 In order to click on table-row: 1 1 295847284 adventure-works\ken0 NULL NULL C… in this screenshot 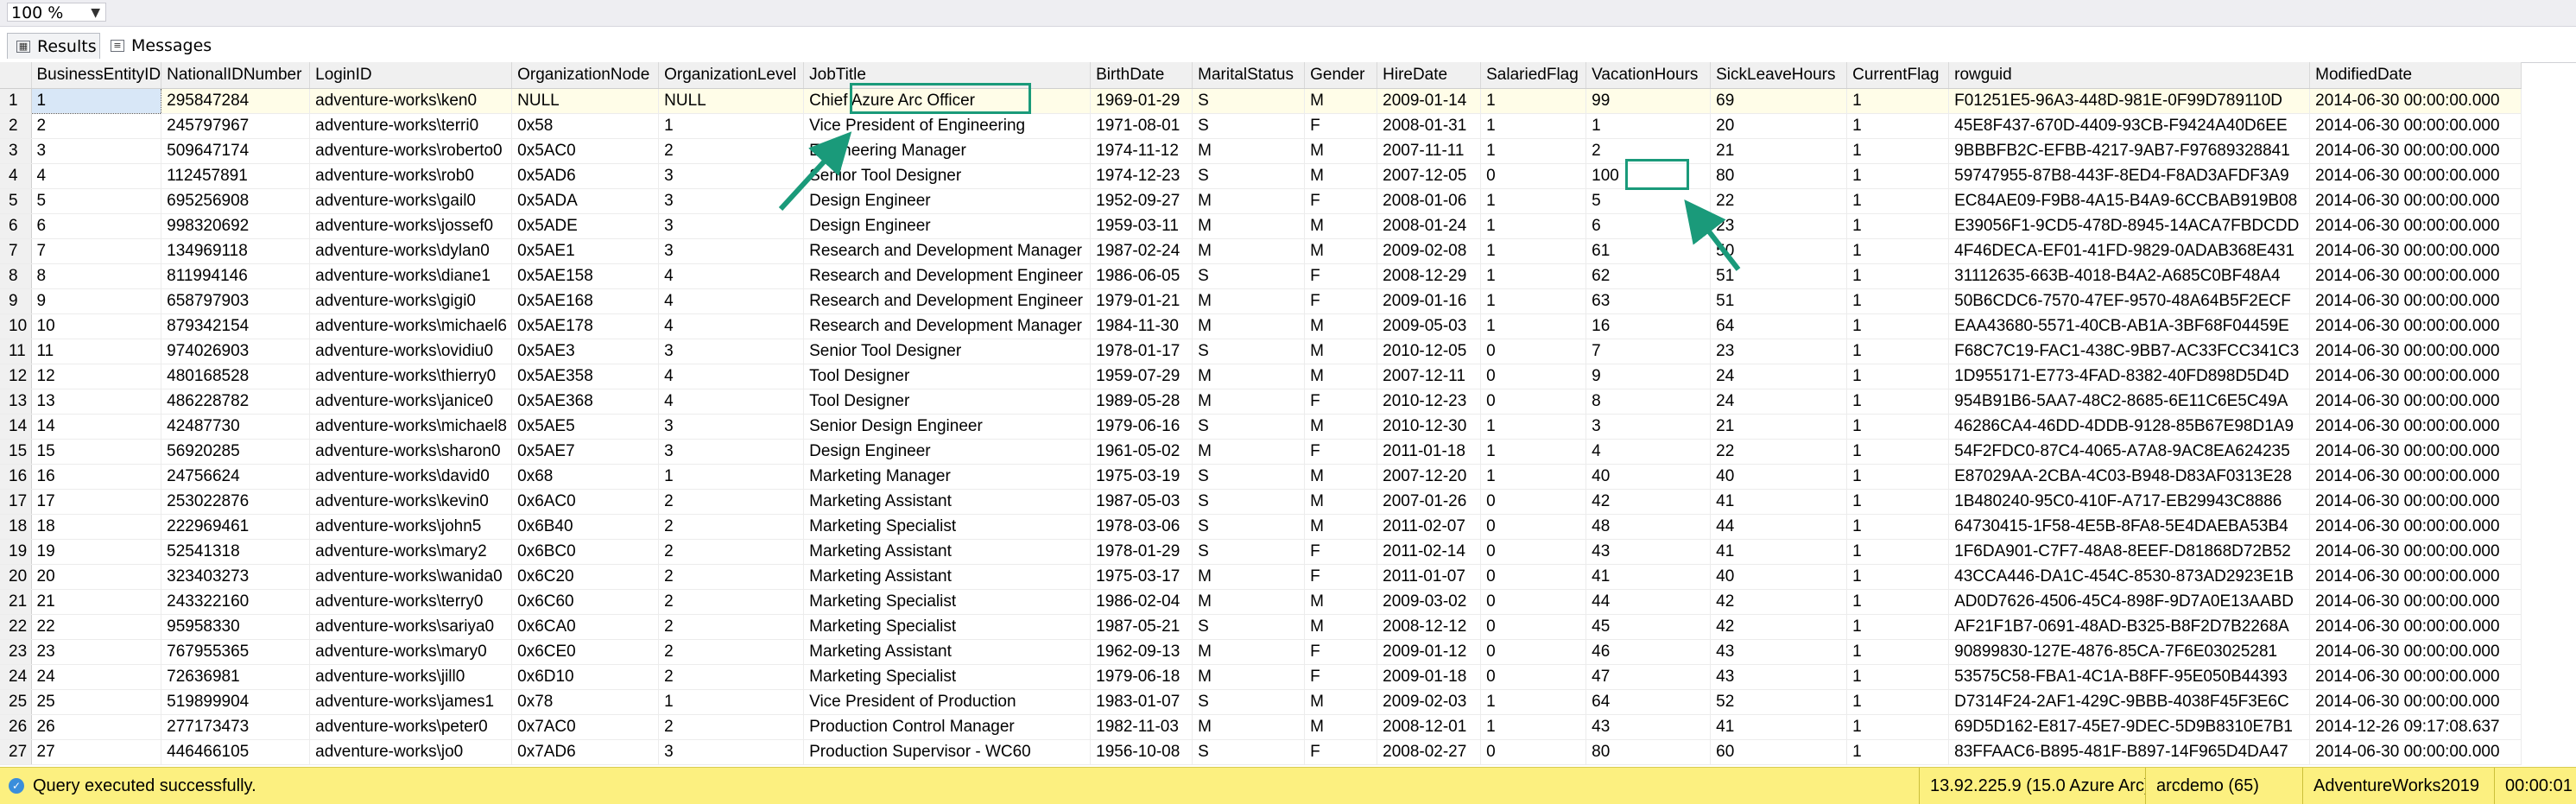, I will do `click(1261, 100)`.